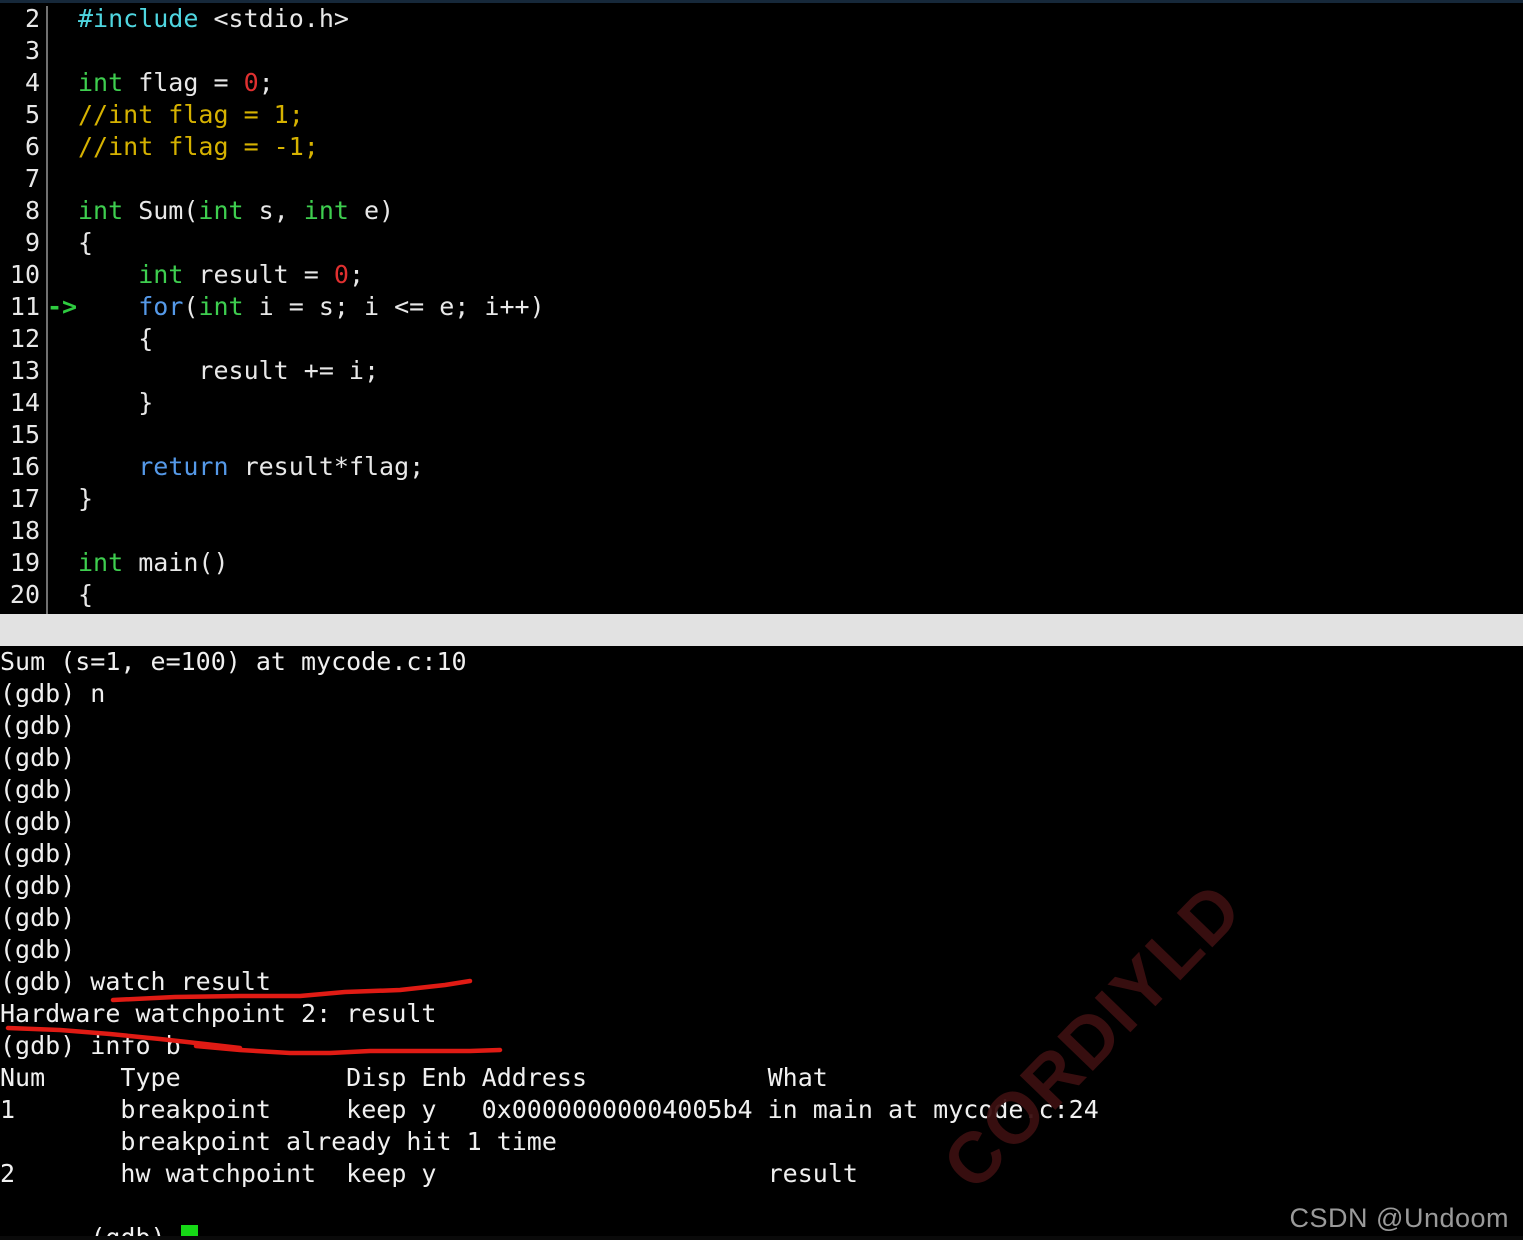 The image size is (1523, 1240). Describe the element at coordinates (24, 434) in the screenshot. I see `line-number: 15` at that location.